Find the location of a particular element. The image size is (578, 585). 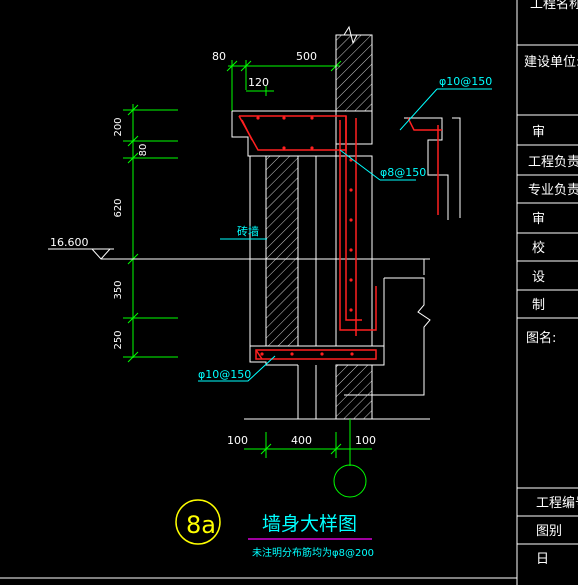

brick-wall-label: 砖墙 is located at coordinates (248, 231).